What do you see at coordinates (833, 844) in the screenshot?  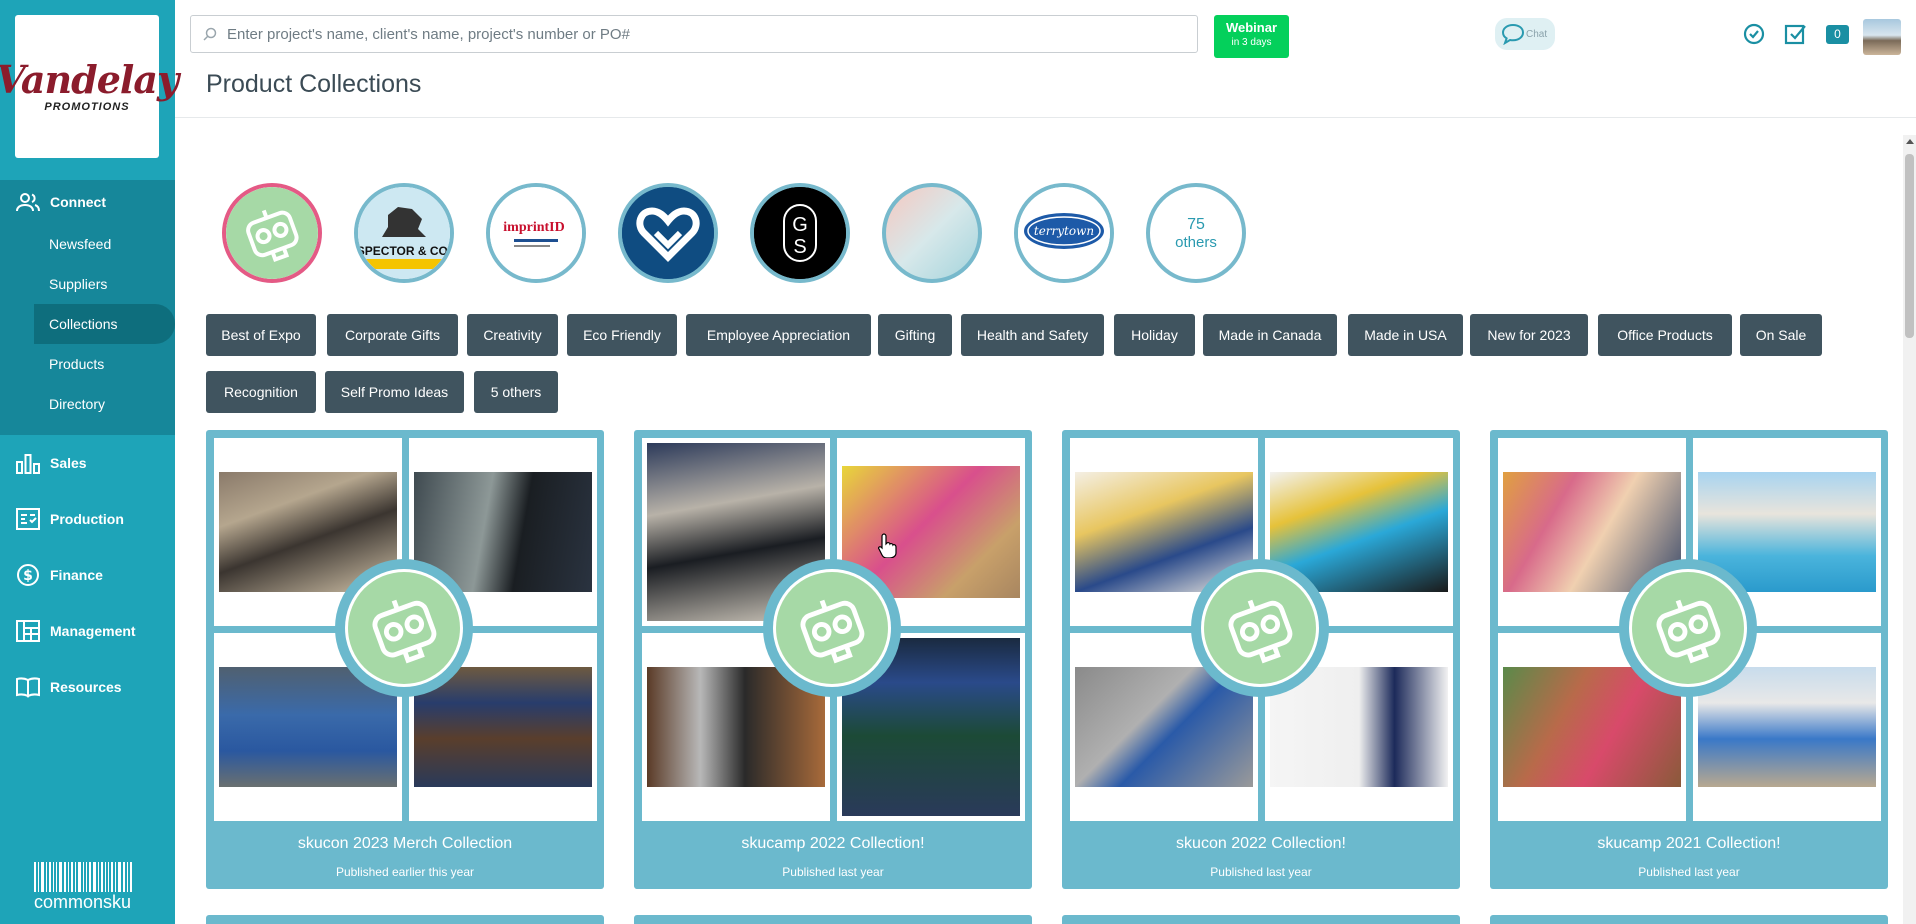 I see `collection-title: skucamp 2022 Collection!` at bounding box center [833, 844].